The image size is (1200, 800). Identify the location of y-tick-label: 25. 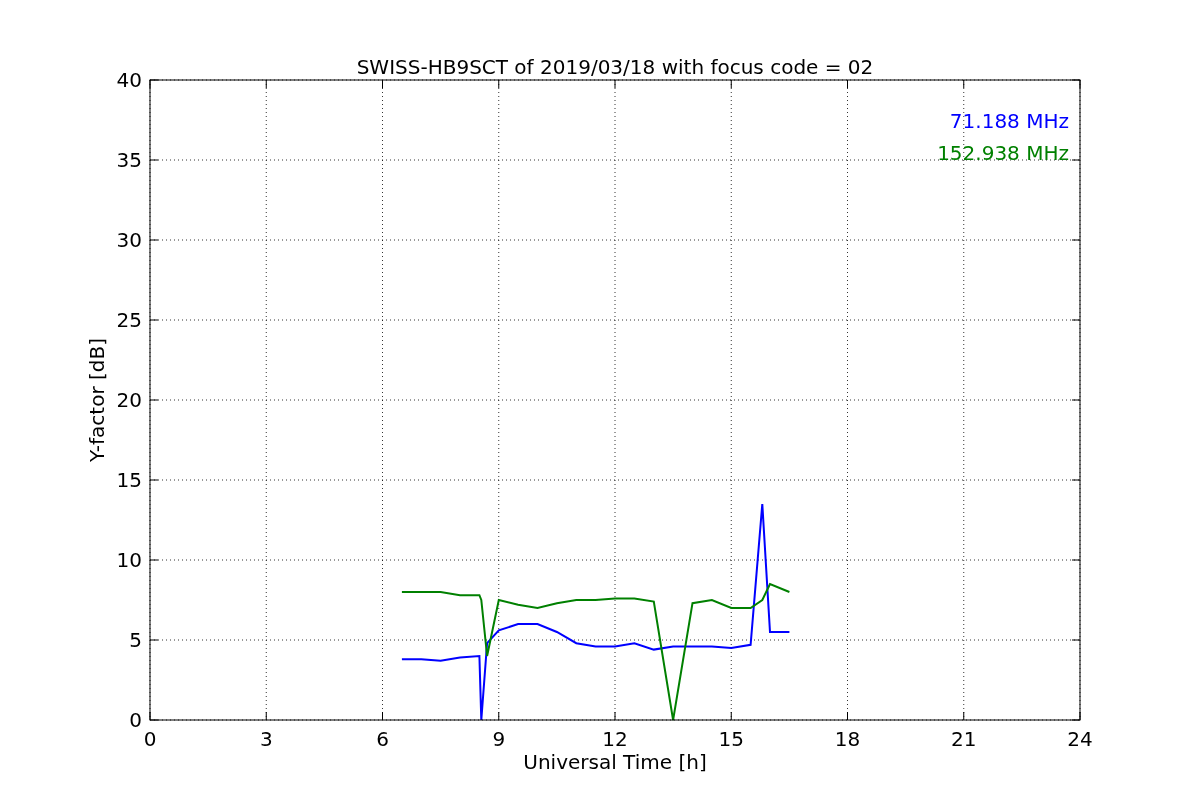
(129, 320).